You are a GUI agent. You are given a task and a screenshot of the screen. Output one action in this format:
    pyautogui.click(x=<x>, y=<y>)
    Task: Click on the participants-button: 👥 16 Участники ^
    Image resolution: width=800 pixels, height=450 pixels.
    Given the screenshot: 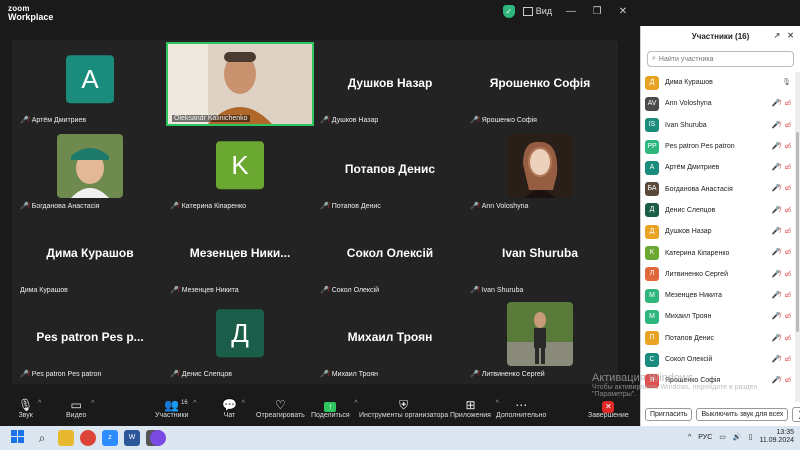 What is the action you would take?
    pyautogui.click(x=175, y=408)
    